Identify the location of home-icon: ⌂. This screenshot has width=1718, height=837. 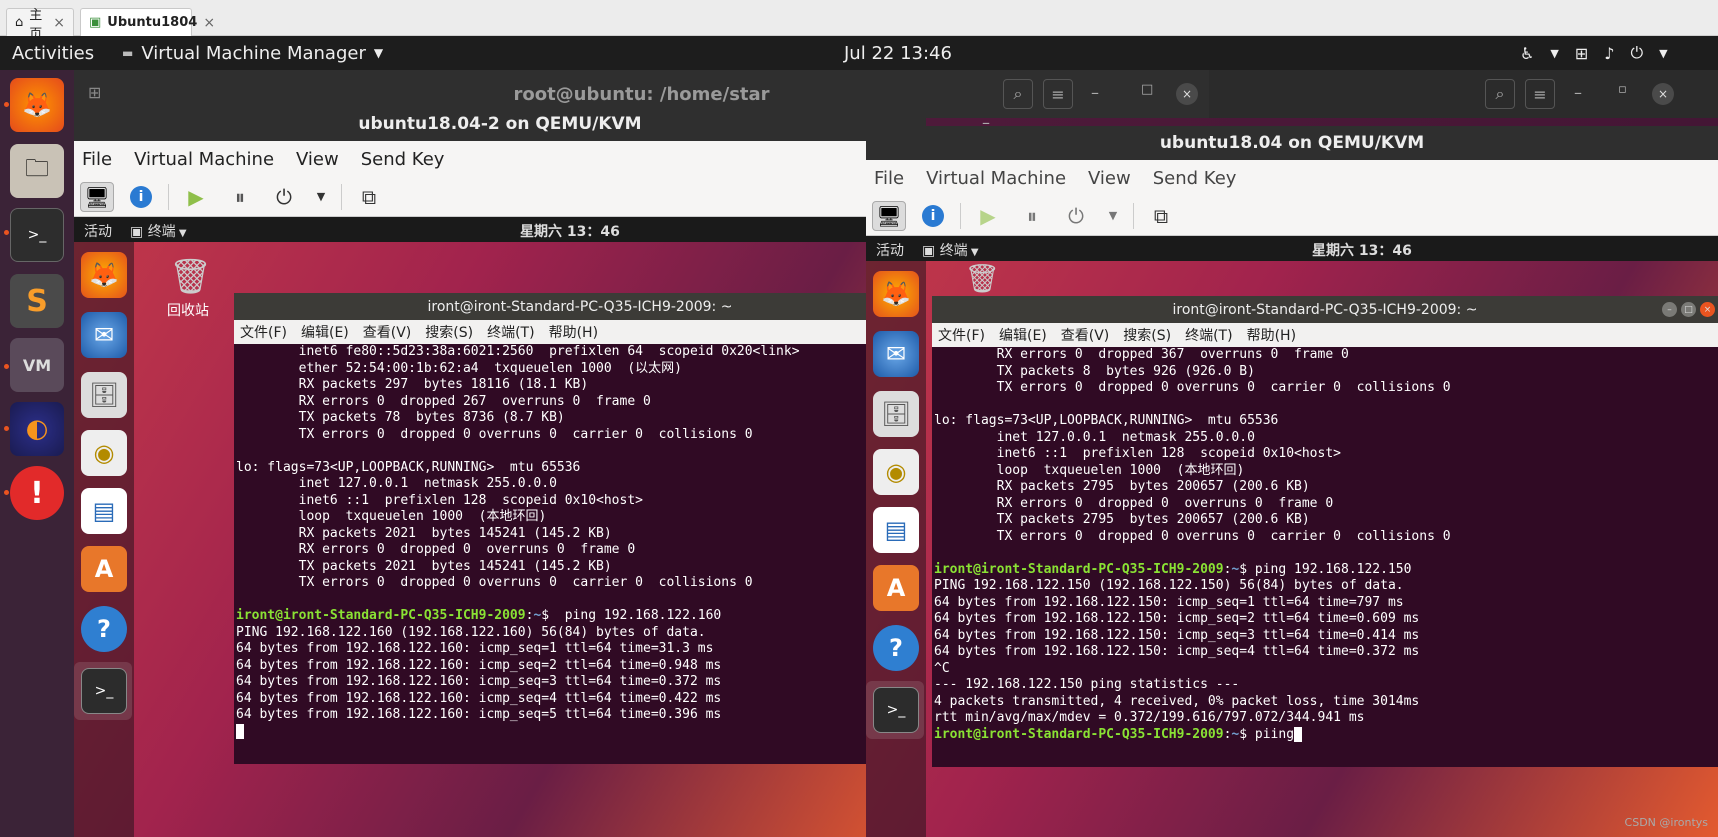
(19, 22).